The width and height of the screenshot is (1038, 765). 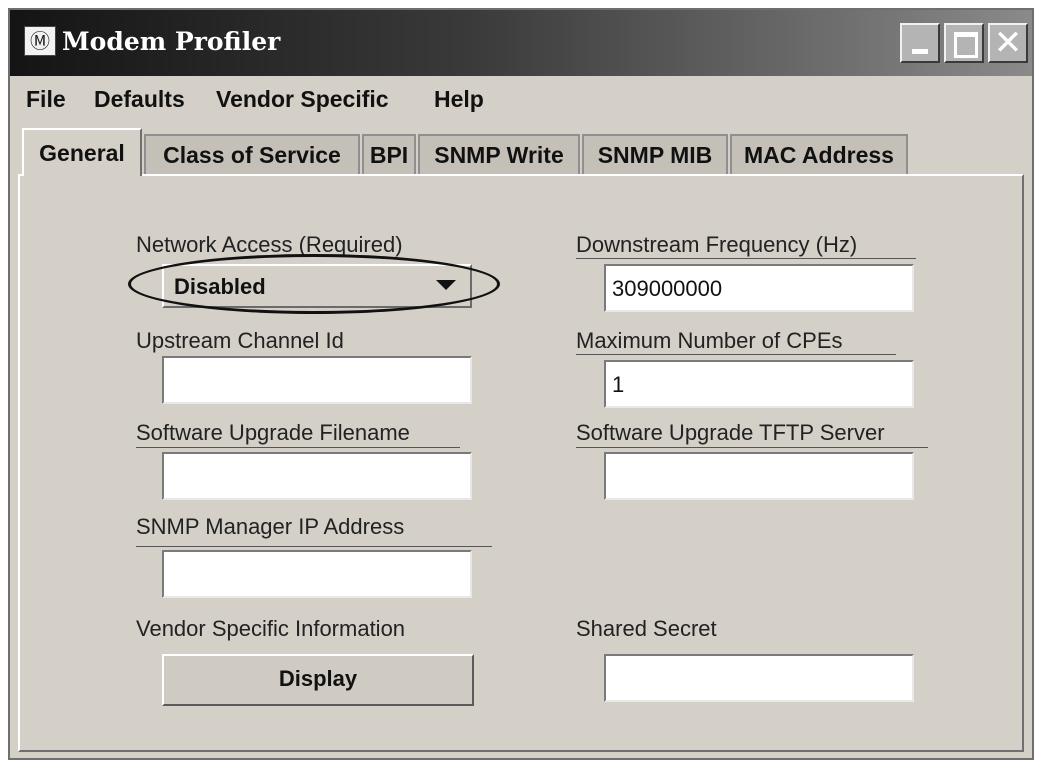 I want to click on motorola-logo-icon: Ⓜ, so click(x=40, y=41).